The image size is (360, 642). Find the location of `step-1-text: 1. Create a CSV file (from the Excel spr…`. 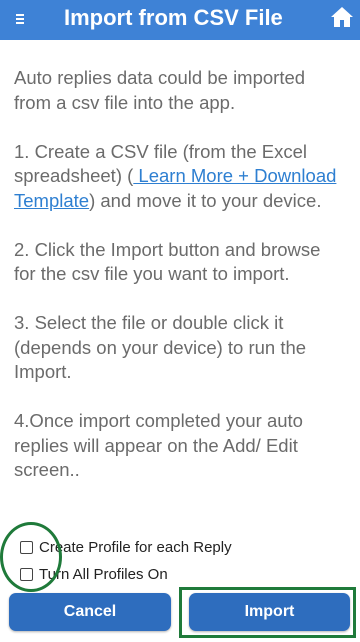

step-1-text: 1. Create a CSV file (from the Excel spr… is located at coordinates (180, 177).